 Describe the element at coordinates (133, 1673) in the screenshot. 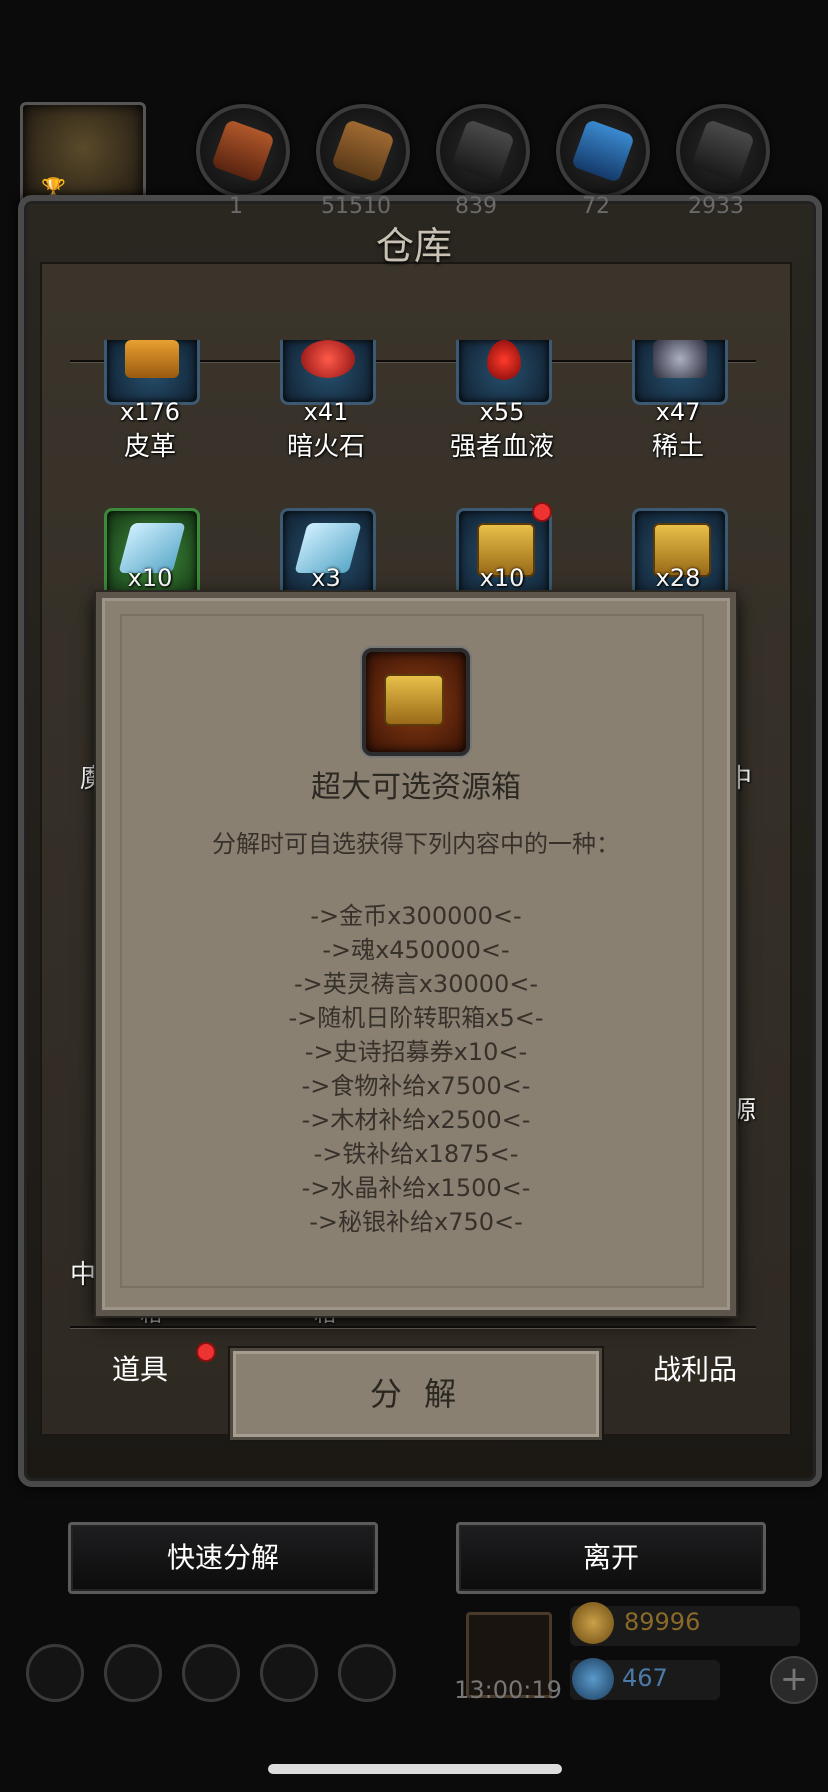

I see `guild-icon` at that location.